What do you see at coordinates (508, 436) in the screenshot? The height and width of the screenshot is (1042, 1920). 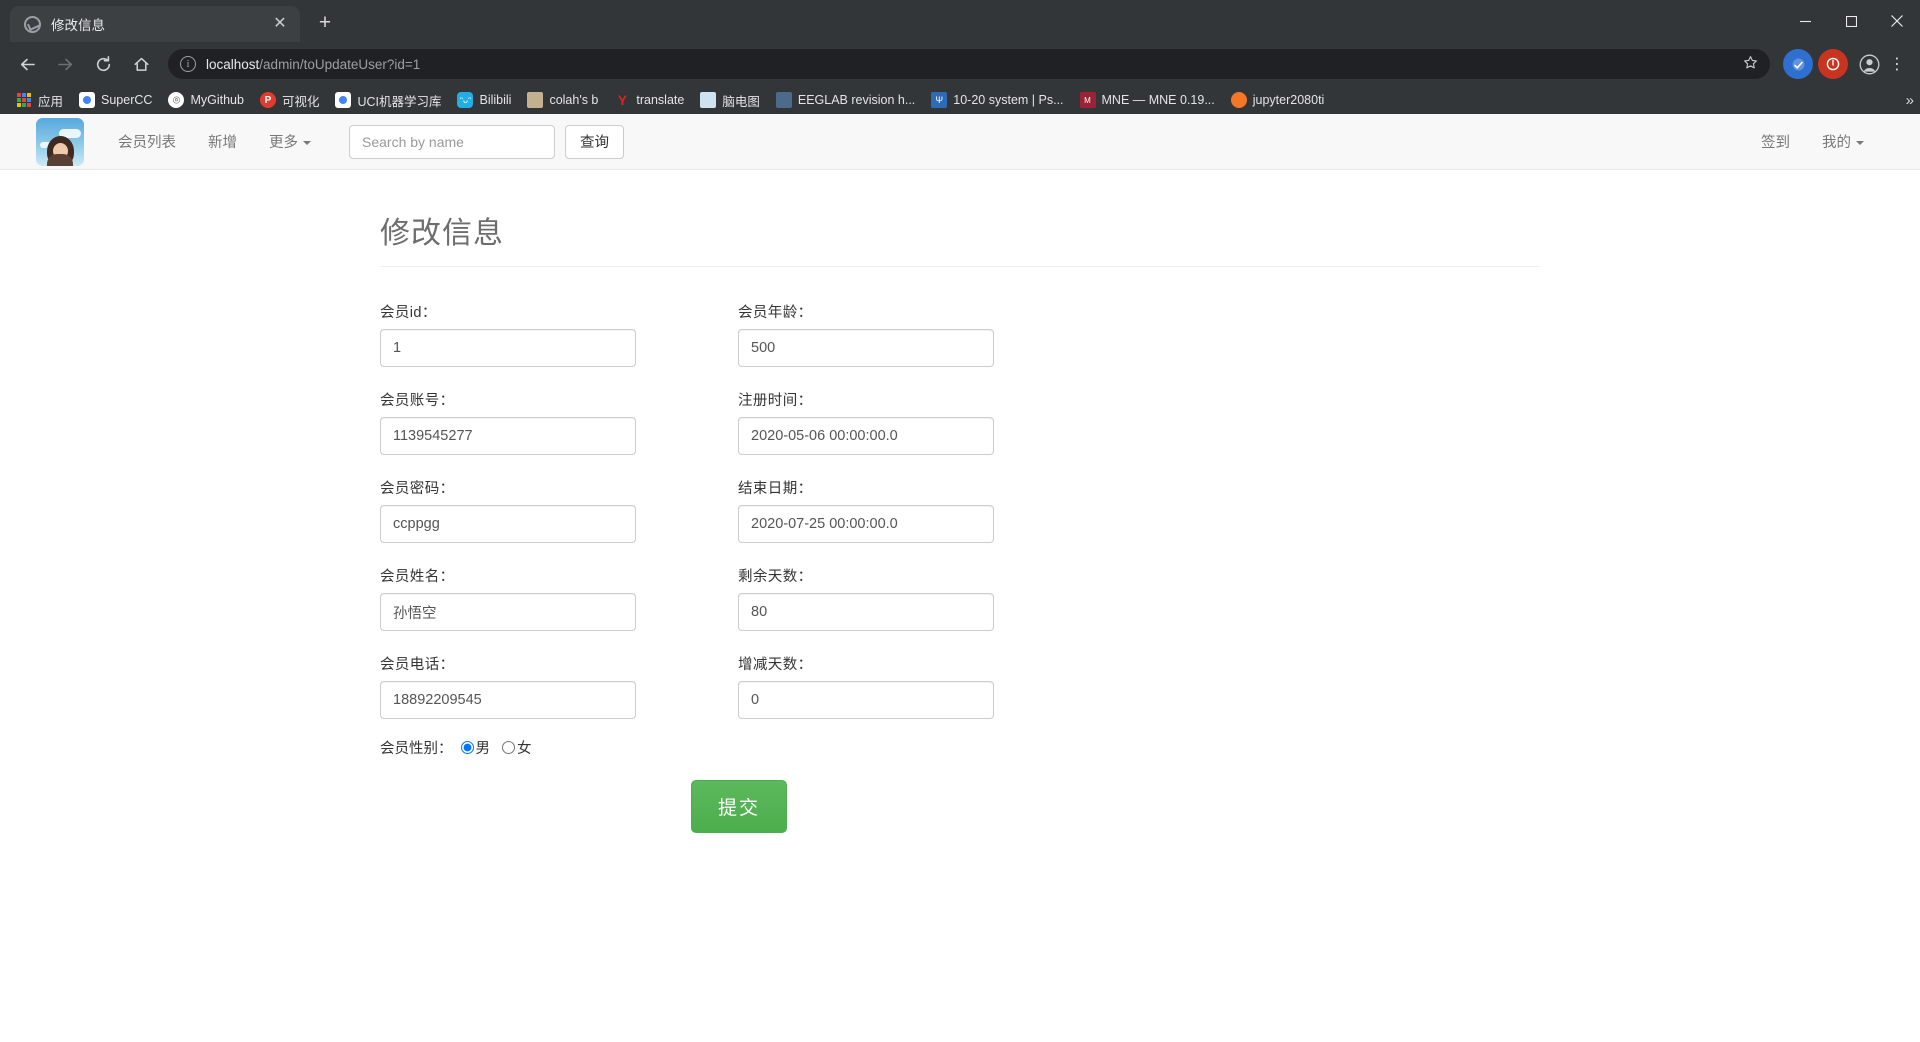 I see `member-account-input` at bounding box center [508, 436].